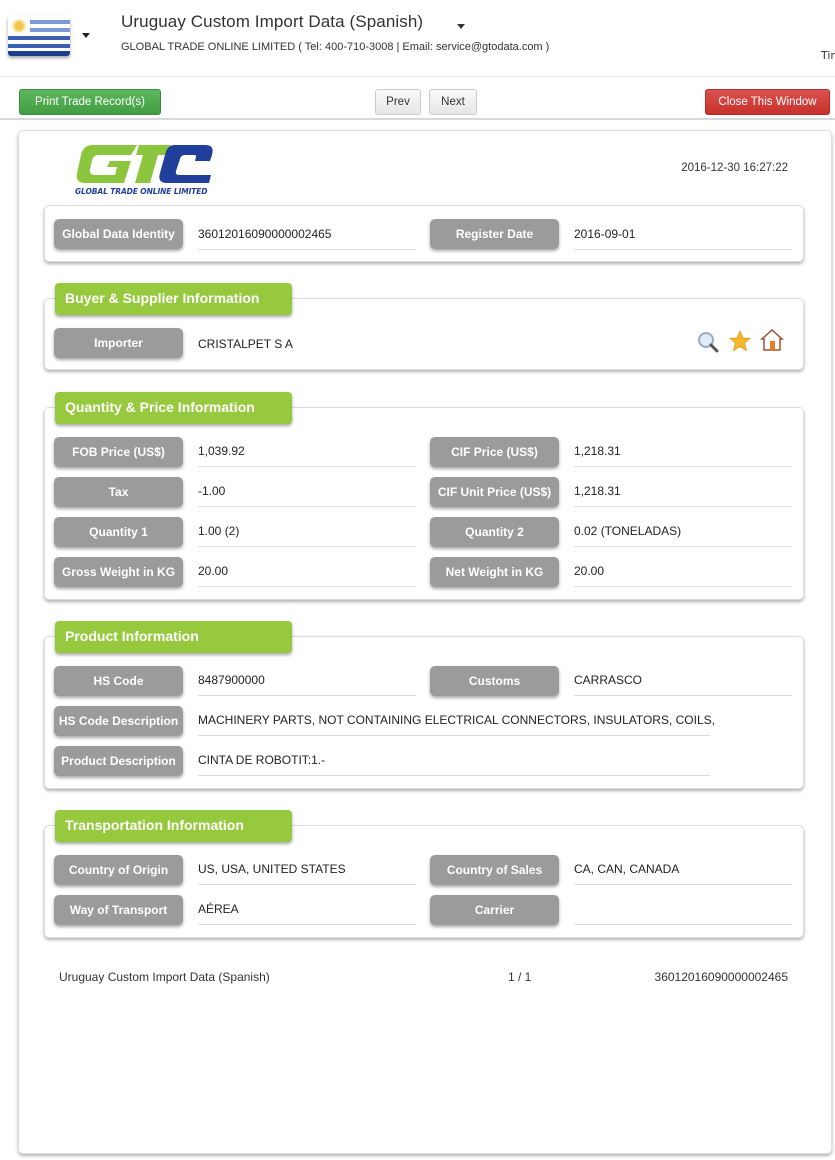 This screenshot has width=835, height=1160. What do you see at coordinates (118, 343) in the screenshot?
I see `importer-label: Importer` at bounding box center [118, 343].